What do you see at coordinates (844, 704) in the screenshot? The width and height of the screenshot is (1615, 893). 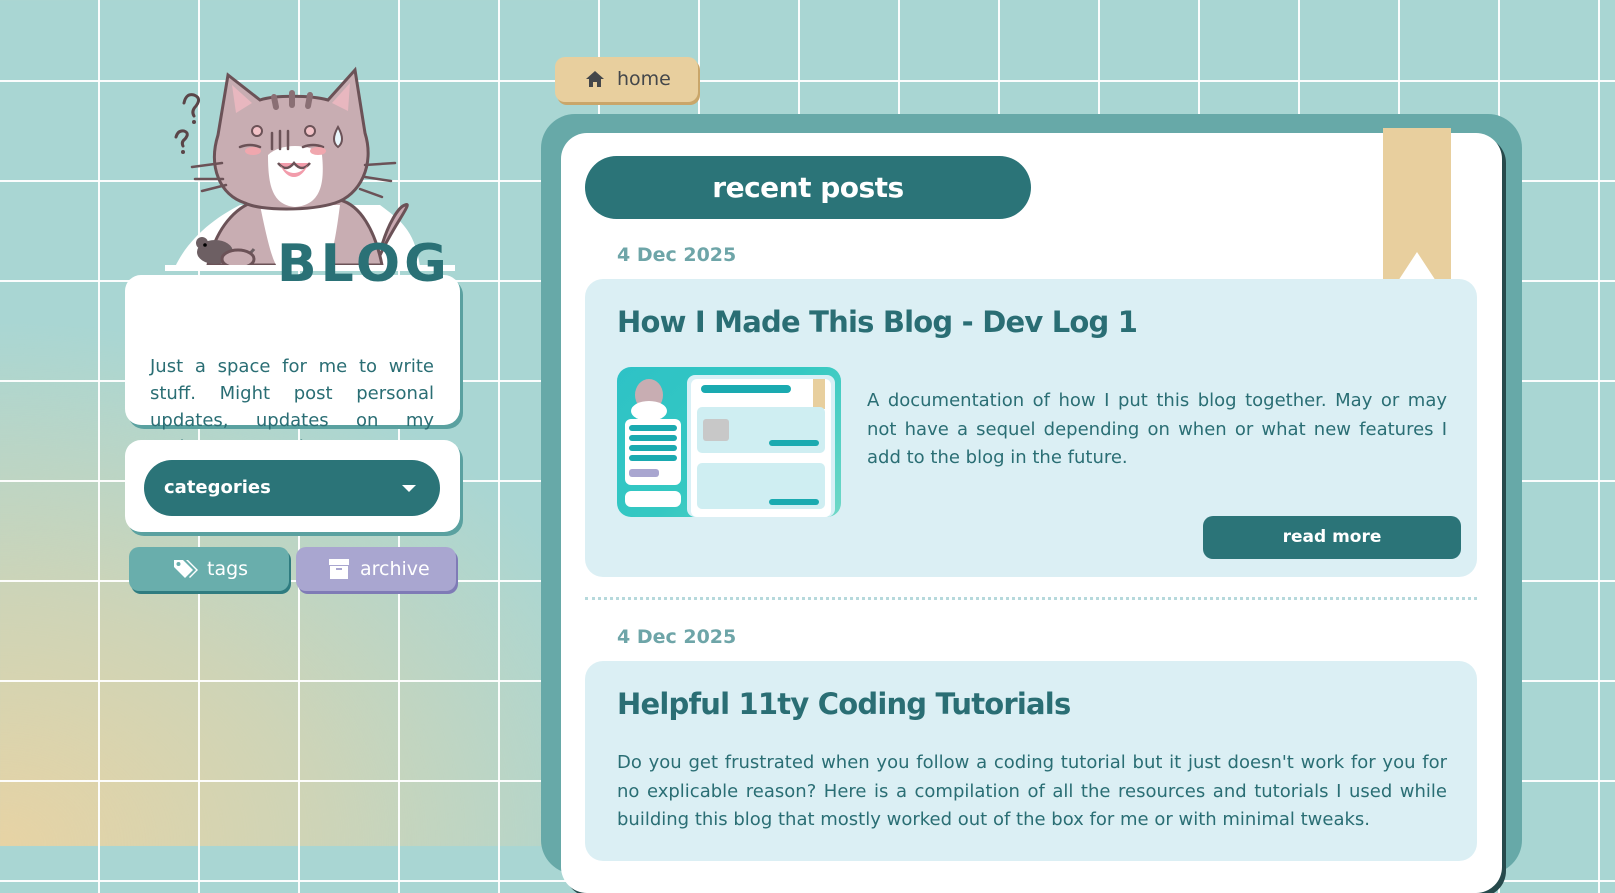 I see `post-title: Helpful 11ty Coding Tutorials` at bounding box center [844, 704].